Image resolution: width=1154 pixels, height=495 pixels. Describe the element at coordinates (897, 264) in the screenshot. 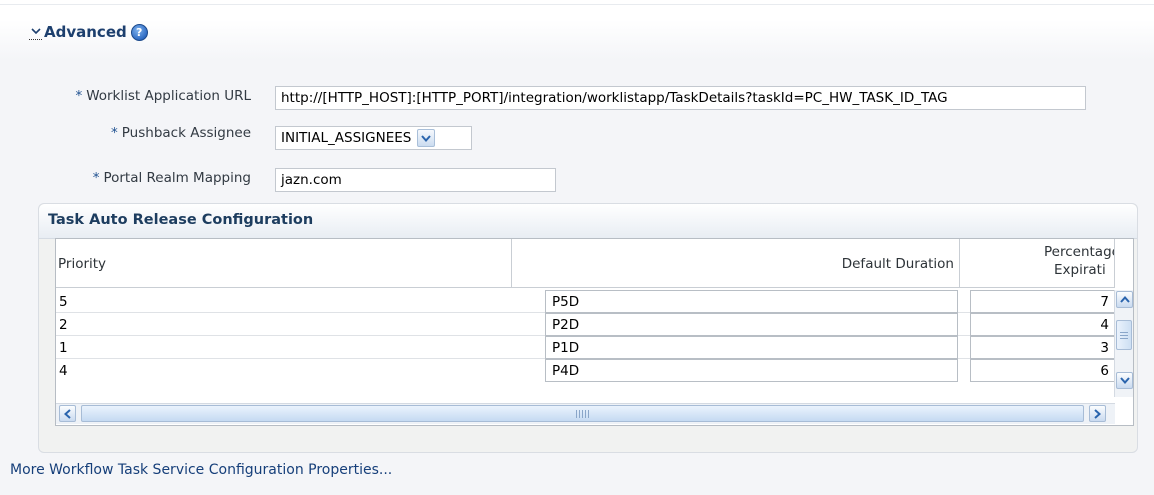

I see `column-header-duration-label: Default Duration` at that location.